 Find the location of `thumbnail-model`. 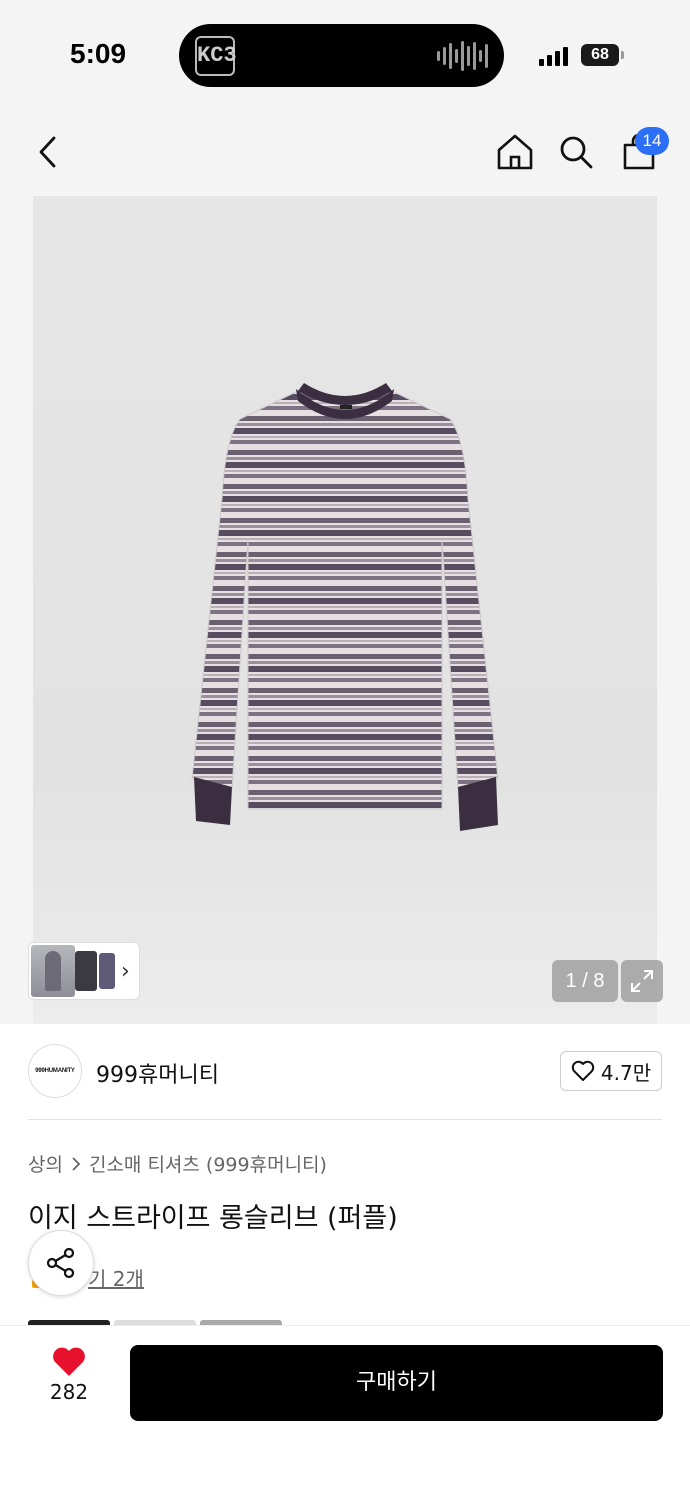

thumbnail-model is located at coordinates (53, 971).